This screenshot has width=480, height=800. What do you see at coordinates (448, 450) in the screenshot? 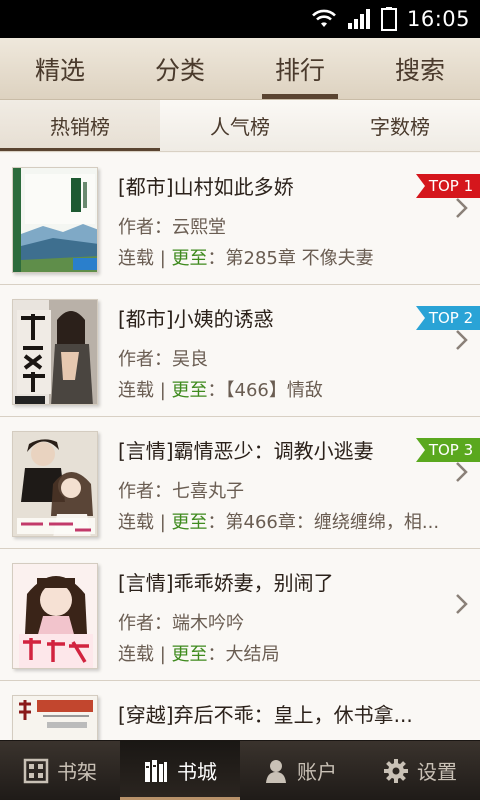
I see `rank-badge: TOP 3` at bounding box center [448, 450].